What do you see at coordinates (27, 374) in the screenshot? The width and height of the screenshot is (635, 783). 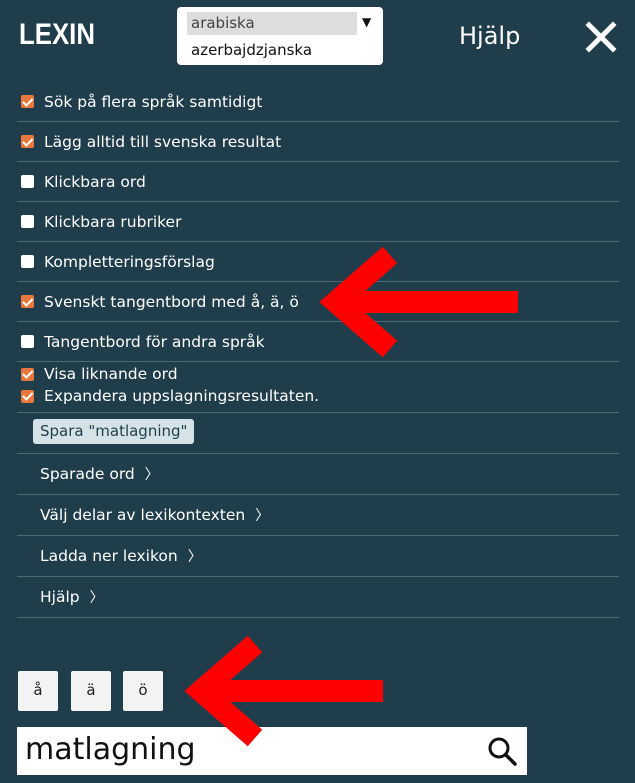 I see `checkbox-similar-words` at bounding box center [27, 374].